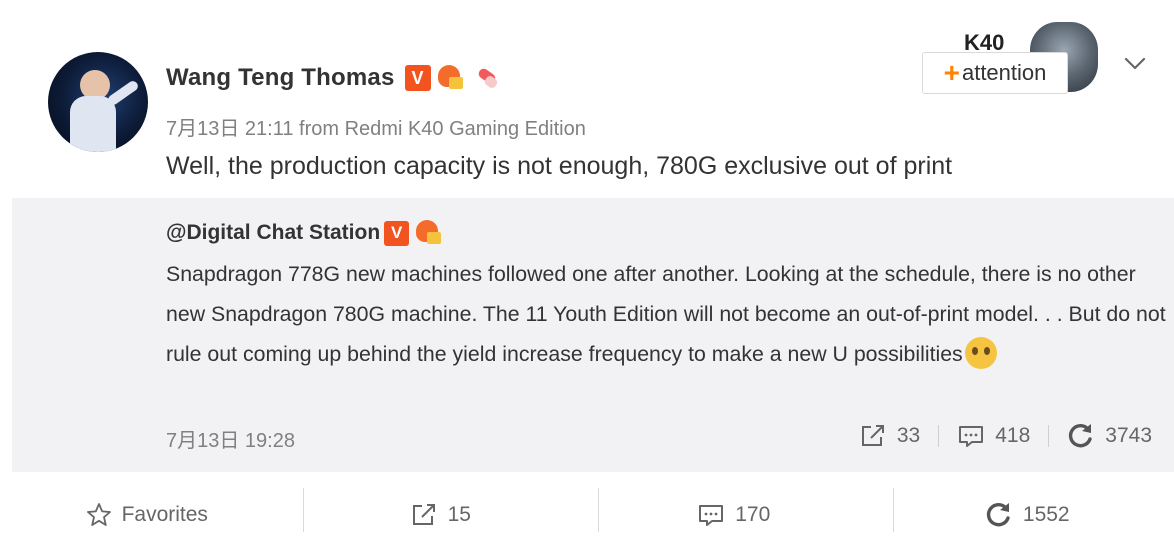  Describe the element at coordinates (1135, 63) in the screenshot. I see `chevron-down-icon` at that location.